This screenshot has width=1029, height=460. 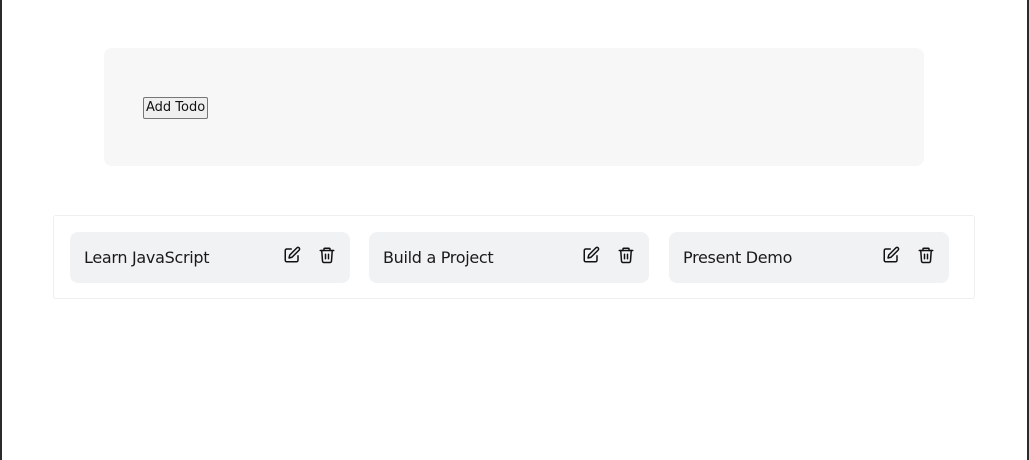 What do you see at coordinates (509, 257) in the screenshot?
I see `todo-item: Build a Project` at bounding box center [509, 257].